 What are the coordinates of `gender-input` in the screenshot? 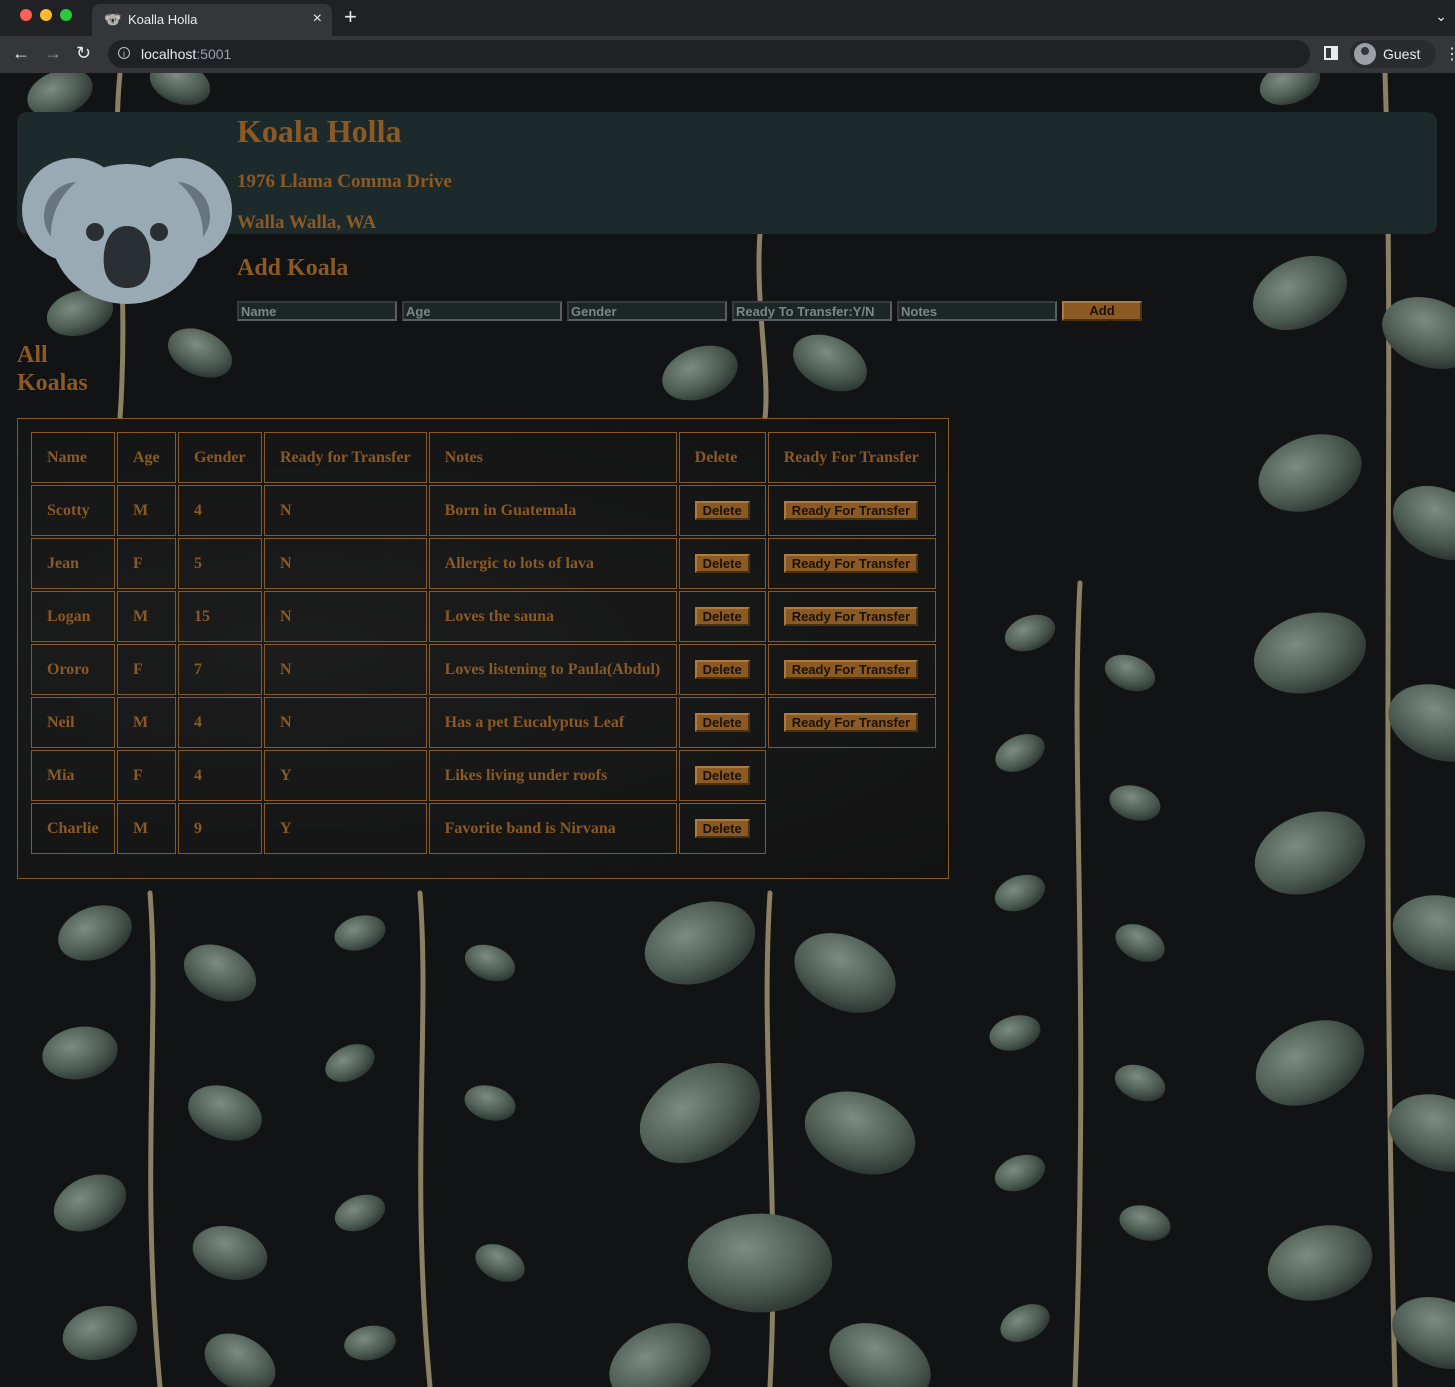 It's located at (647, 311).